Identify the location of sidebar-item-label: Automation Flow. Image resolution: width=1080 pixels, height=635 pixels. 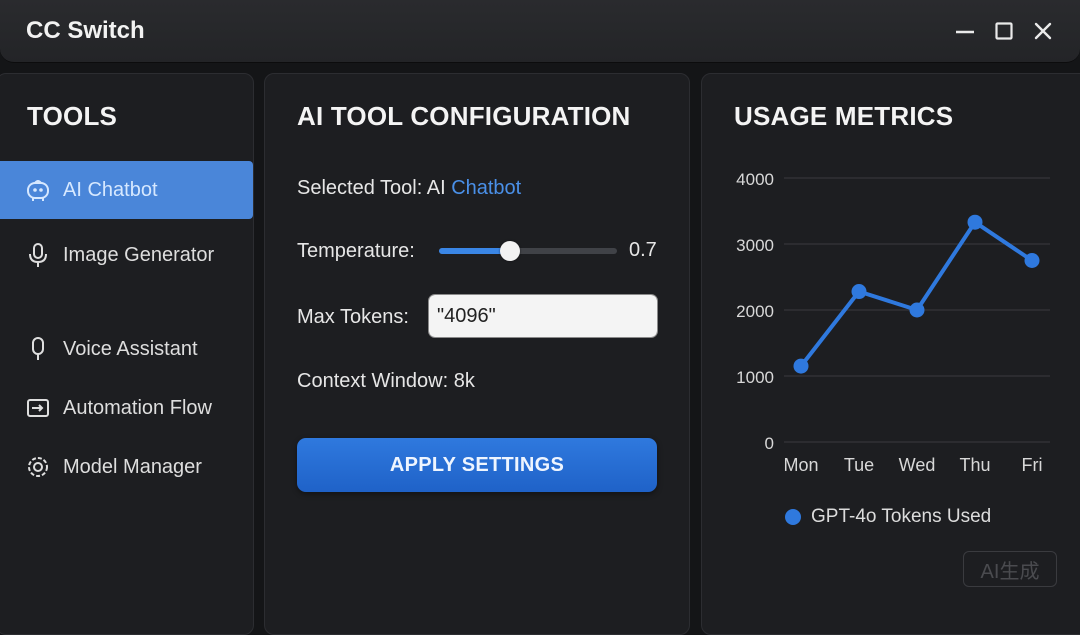
(137, 407).